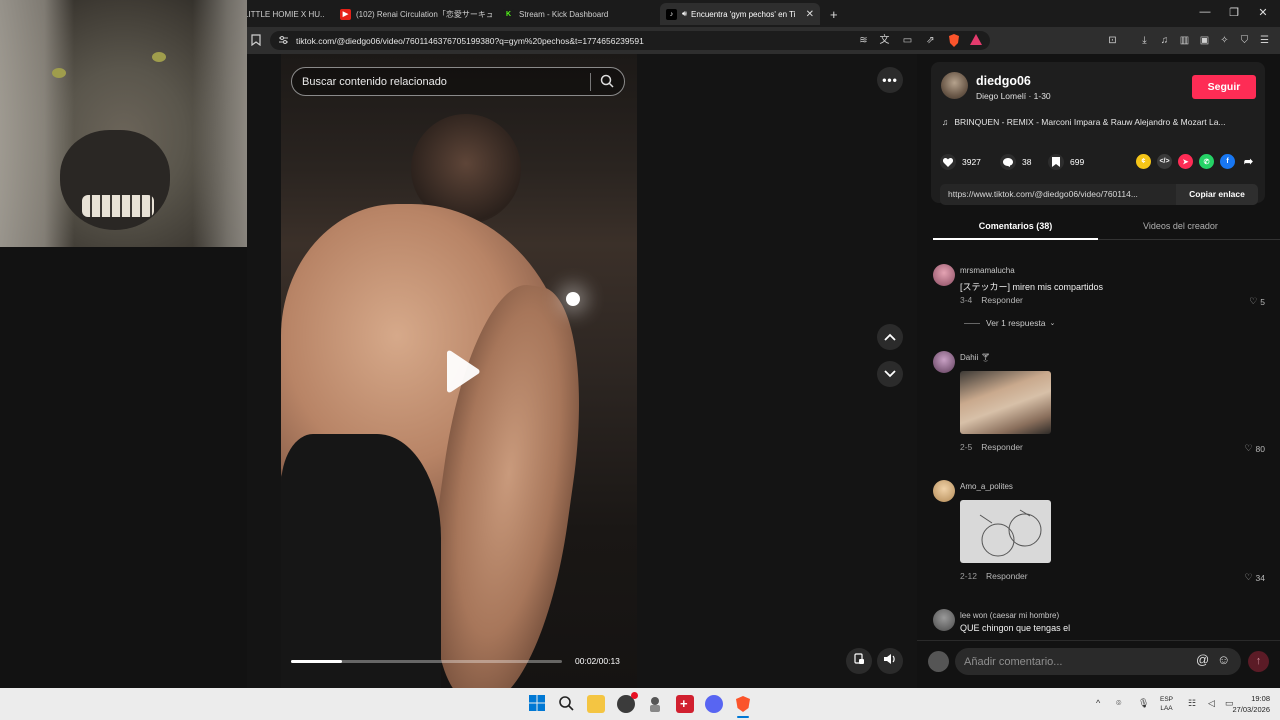  Describe the element at coordinates (426, 661) in the screenshot. I see `video-progress-bar` at that location.